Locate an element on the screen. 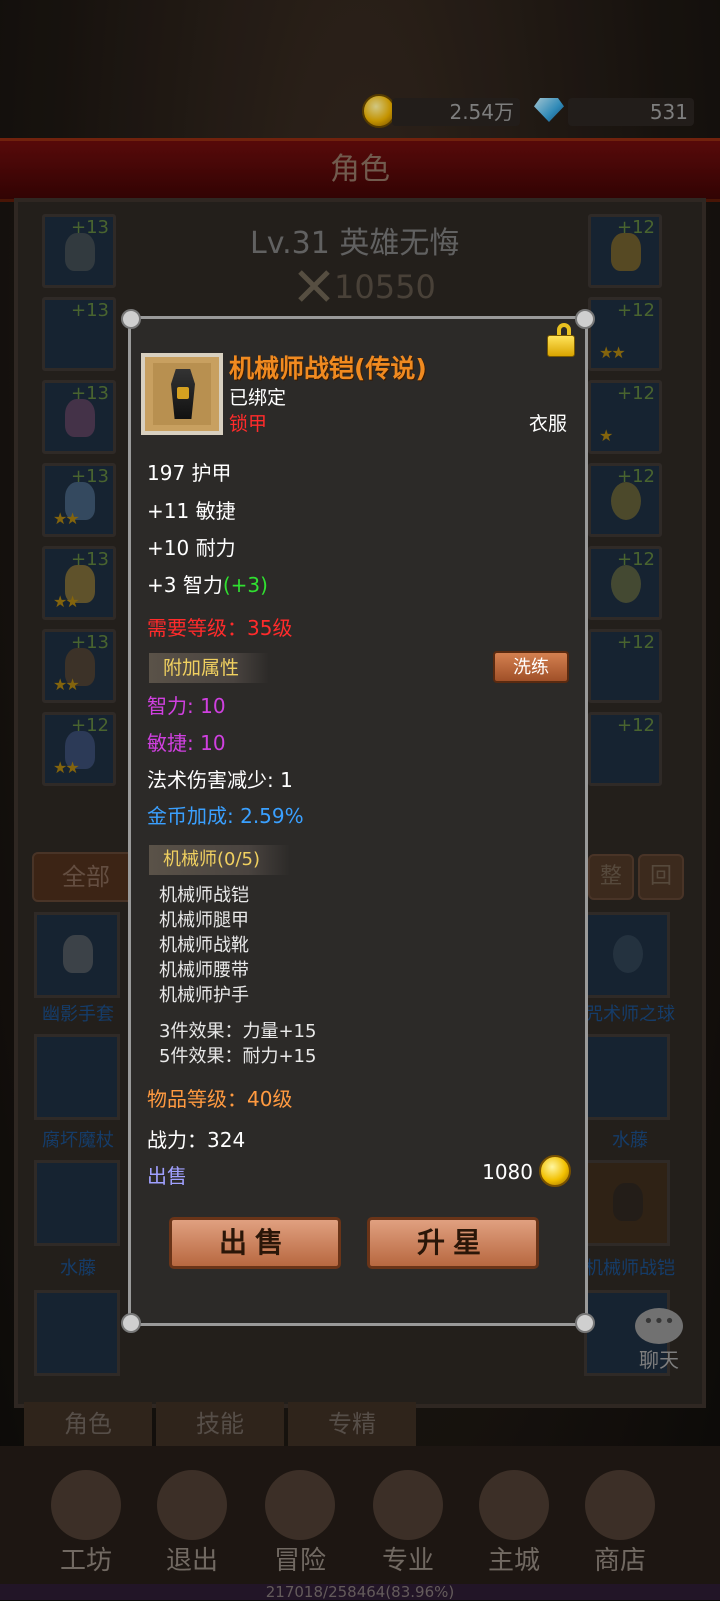  upgrade-star-button: 升星 is located at coordinates (453, 1243).